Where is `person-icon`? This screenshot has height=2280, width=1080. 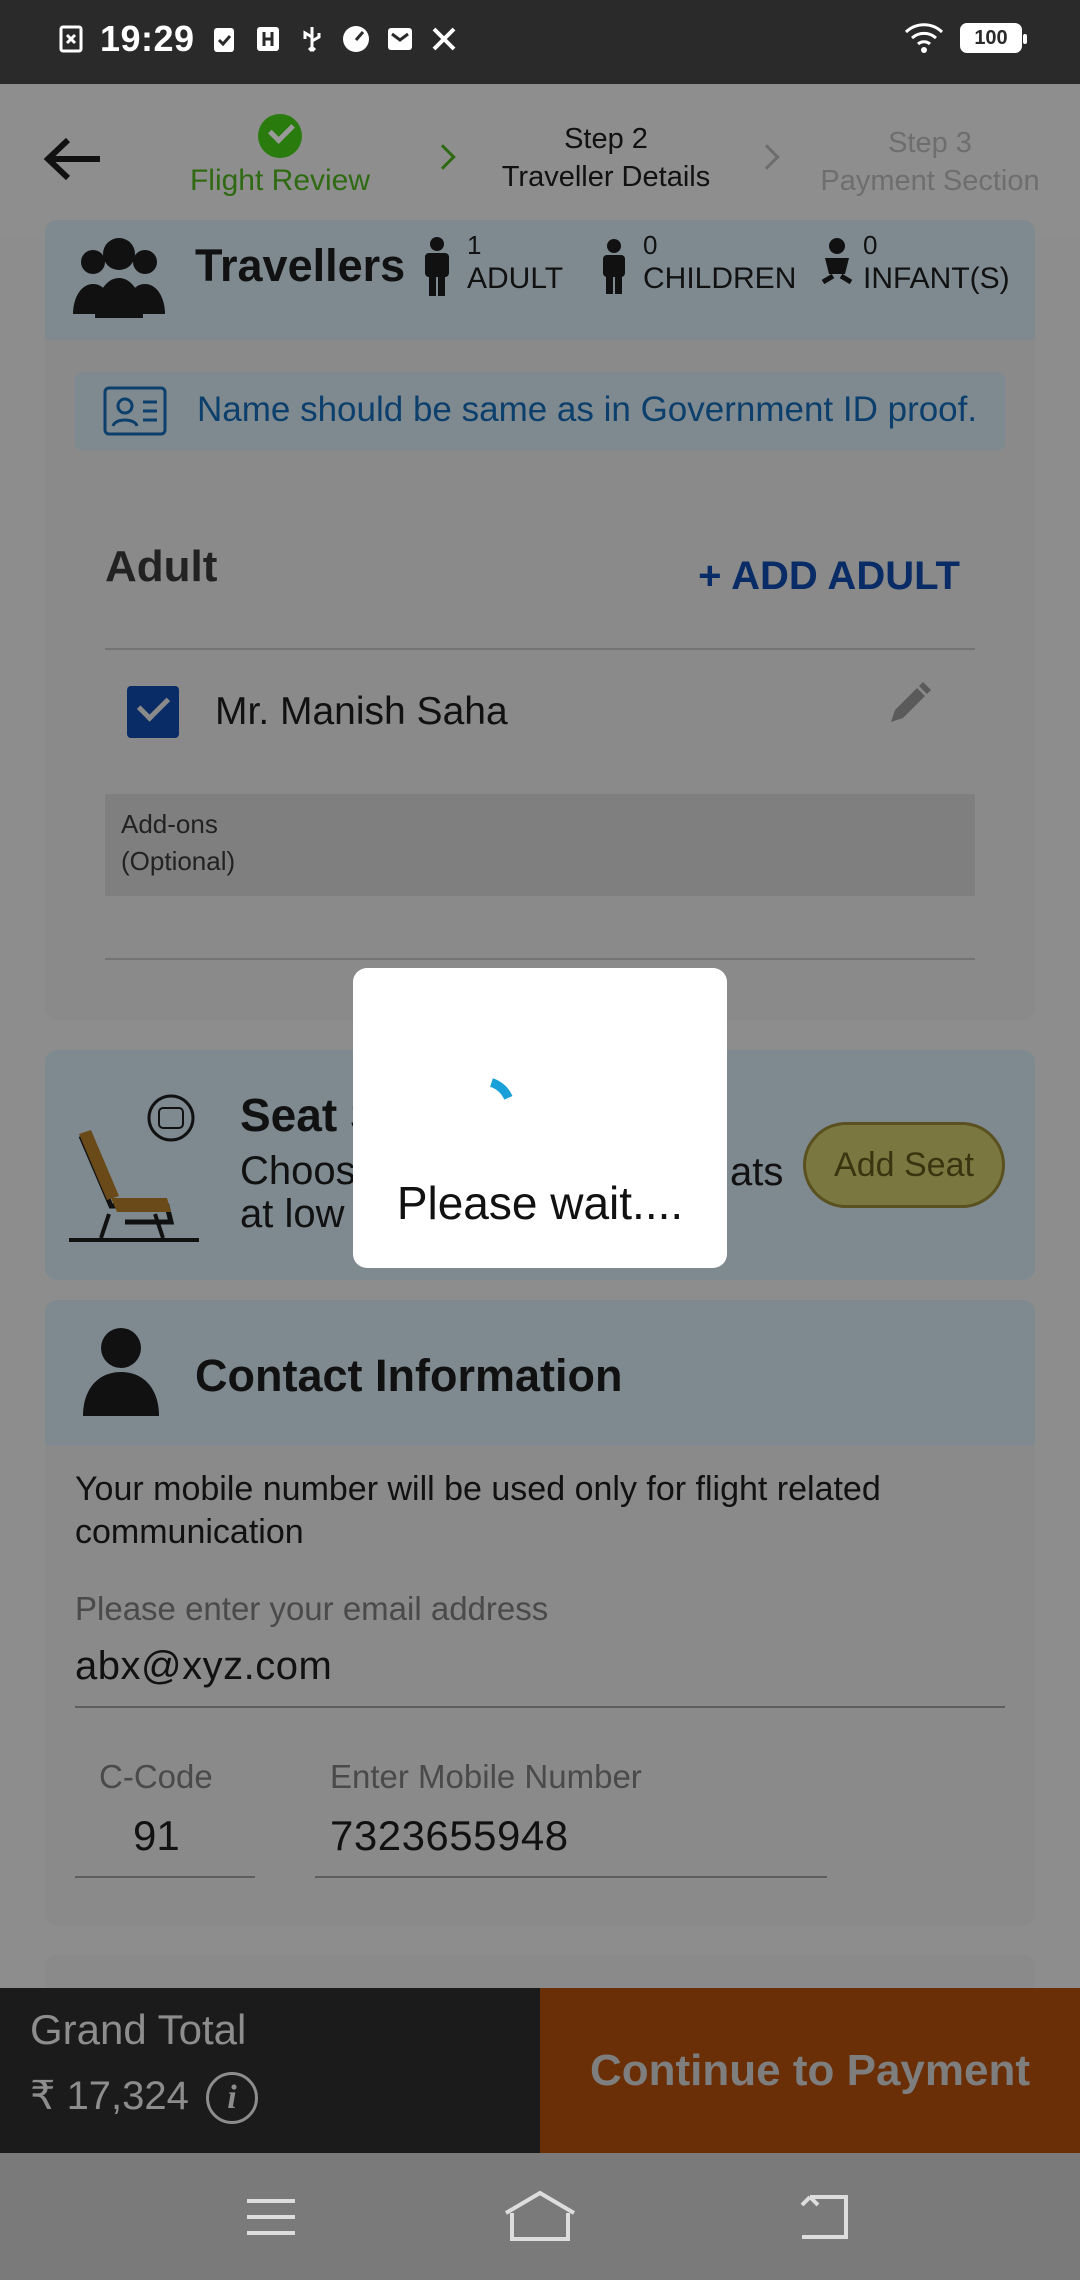
person-icon is located at coordinates (121, 1372).